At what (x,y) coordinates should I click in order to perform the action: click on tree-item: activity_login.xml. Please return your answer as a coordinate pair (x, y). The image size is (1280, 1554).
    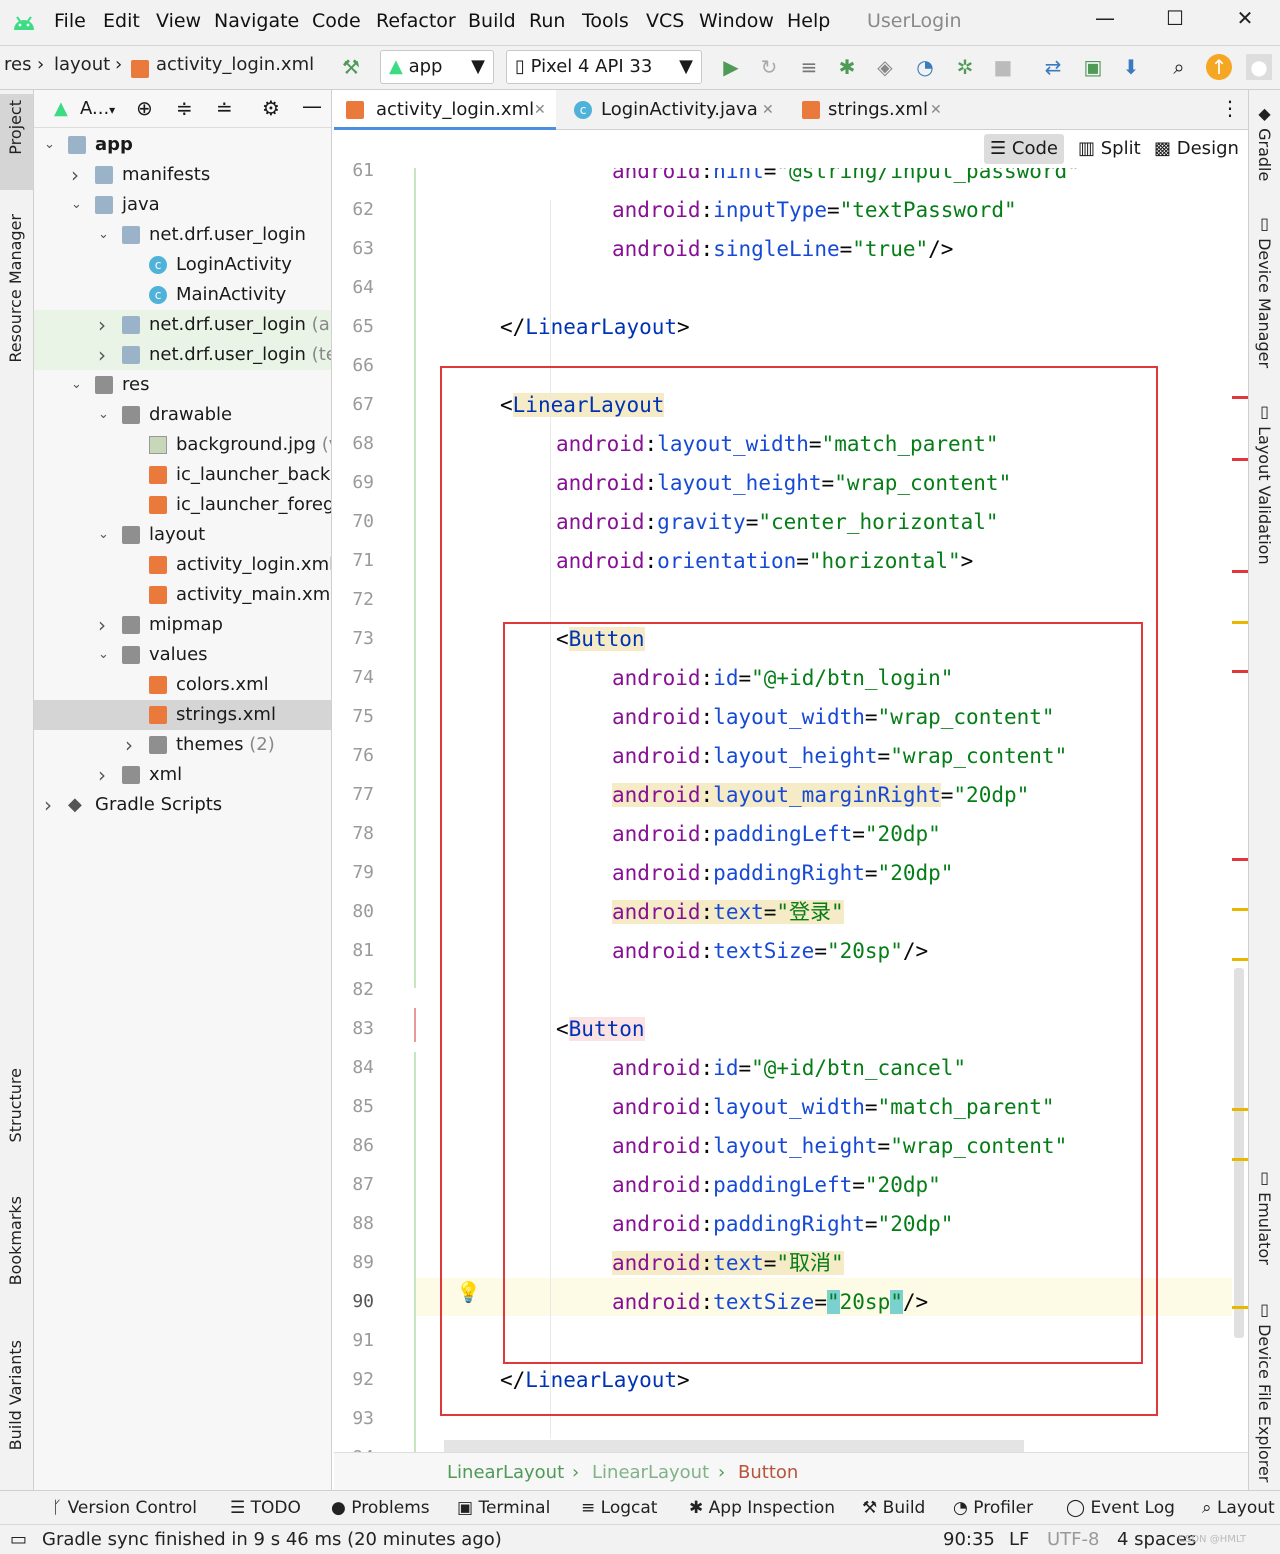
    Looking at the image, I should click on (182, 565).